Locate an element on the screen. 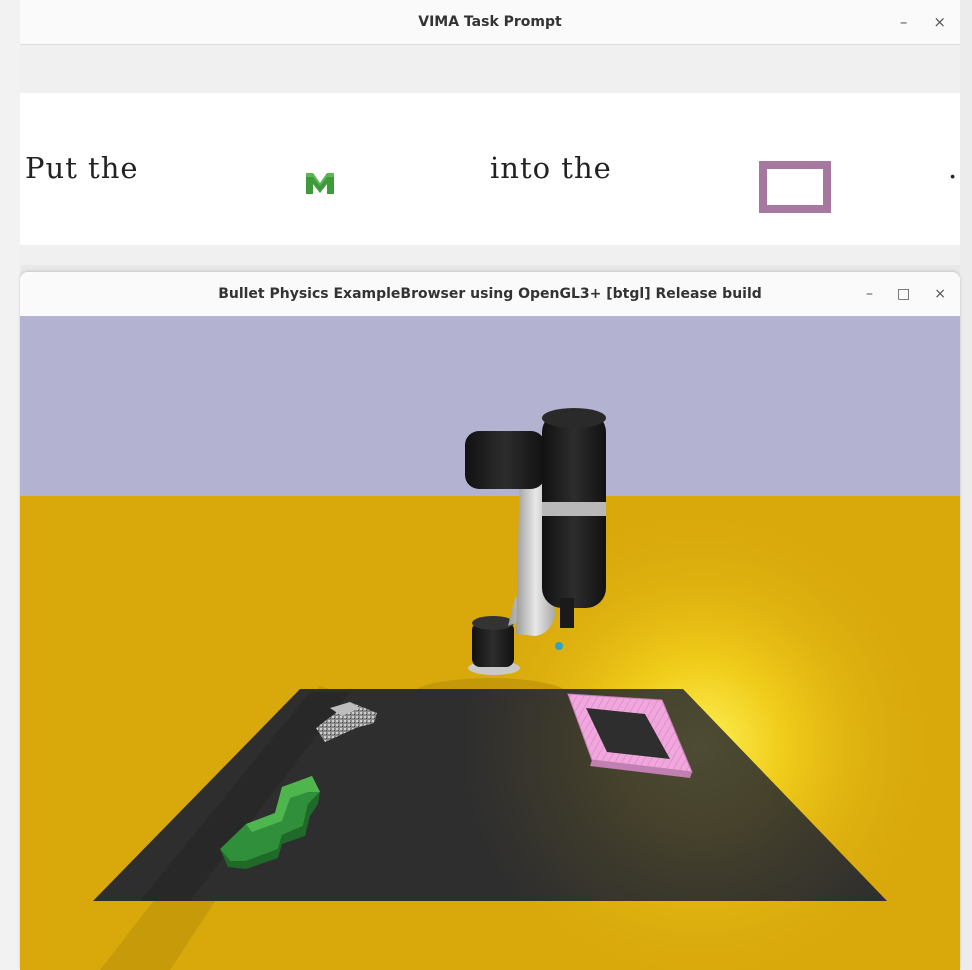 The height and width of the screenshot is (970, 972). arm-shoulder-joint is located at coordinates (505, 460).